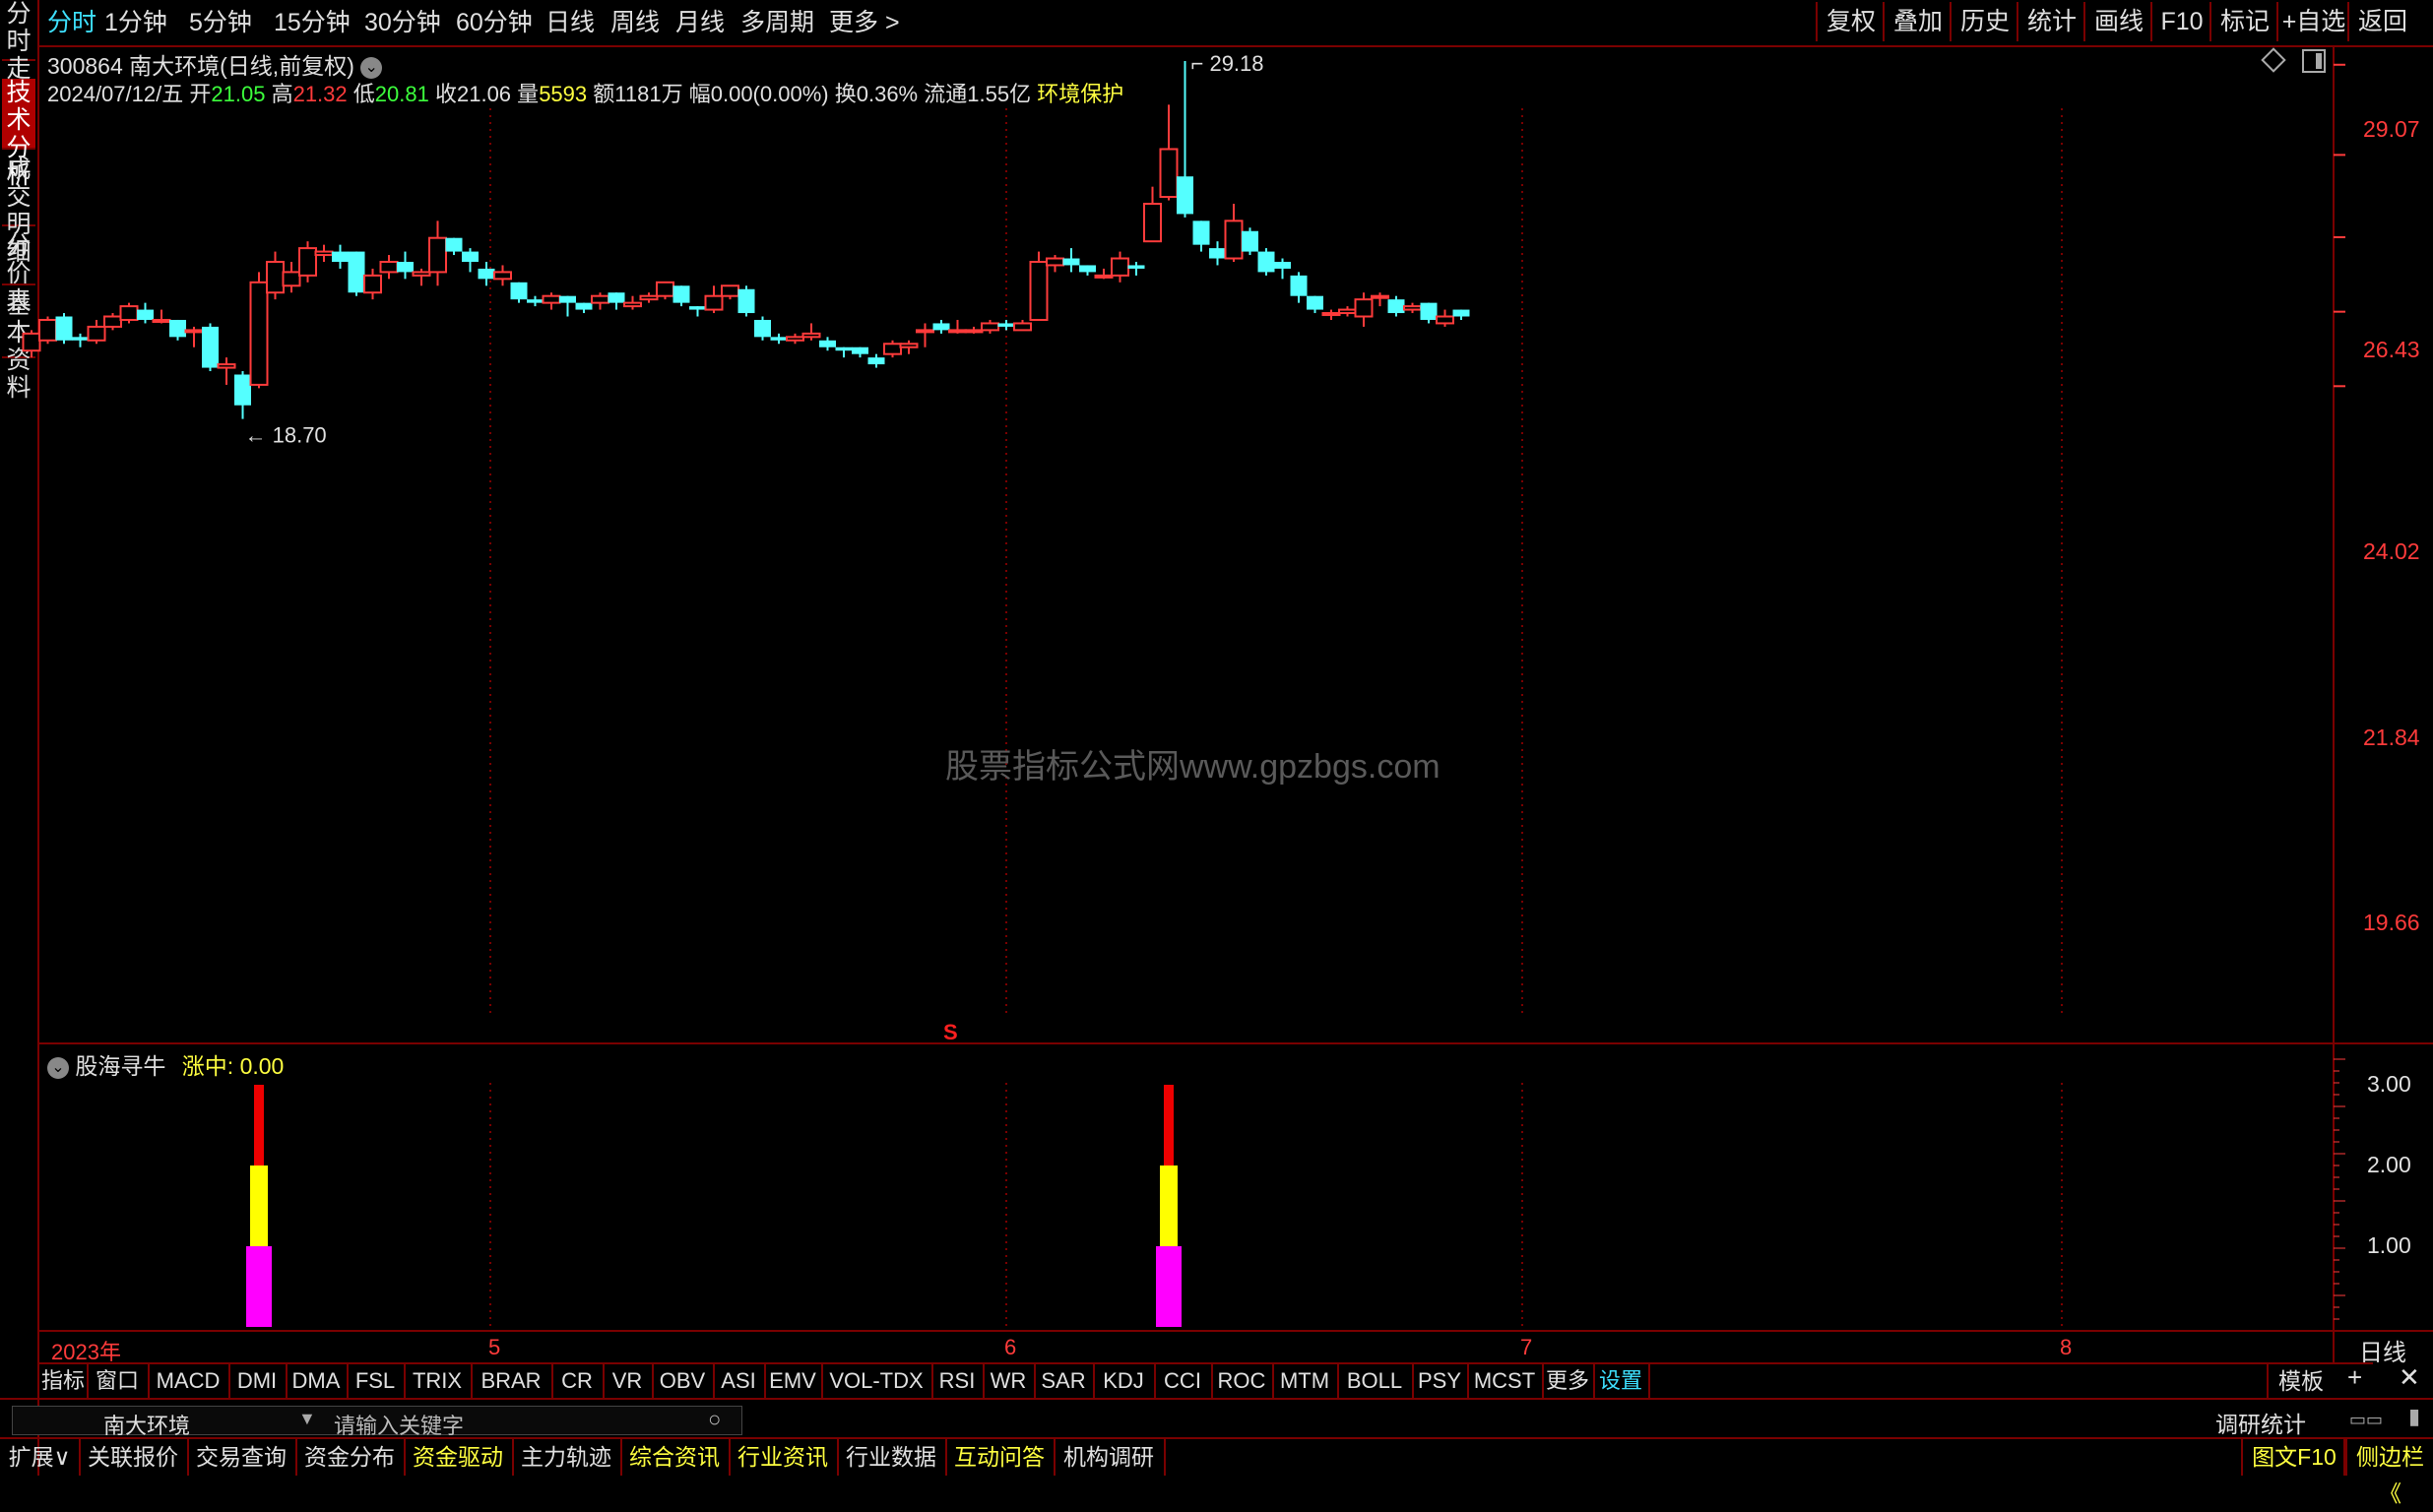 The image size is (2433, 1512). What do you see at coordinates (2414, 1416) in the screenshot?
I see `scroll-handle-icon: ▮` at bounding box center [2414, 1416].